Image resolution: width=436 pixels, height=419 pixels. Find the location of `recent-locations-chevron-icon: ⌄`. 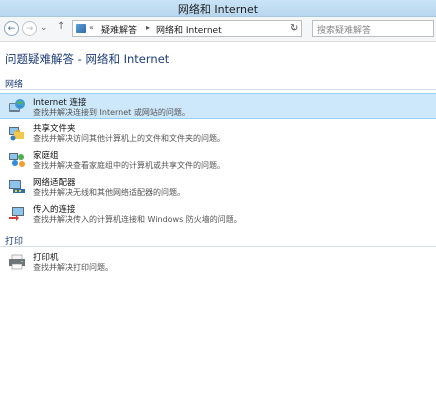

recent-locations-chevron-icon: ⌄ is located at coordinates (44, 28).